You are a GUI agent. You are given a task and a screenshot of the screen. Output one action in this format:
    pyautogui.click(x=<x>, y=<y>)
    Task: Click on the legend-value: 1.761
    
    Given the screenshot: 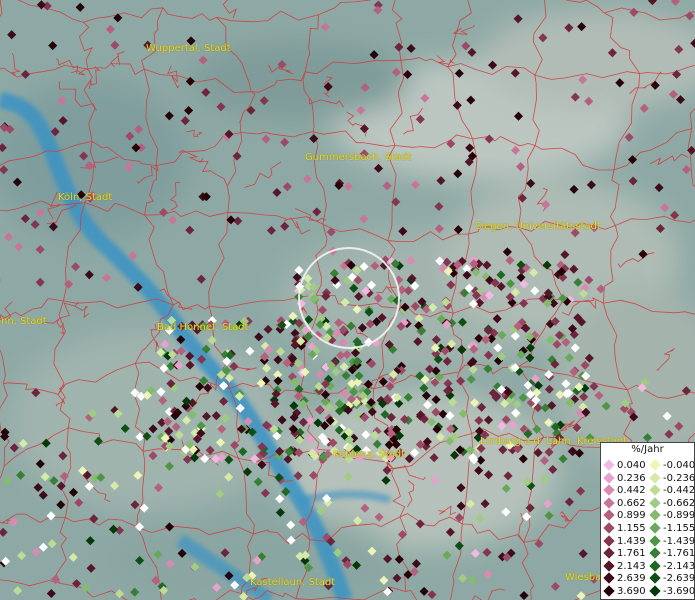 What is the action you would take?
    pyautogui.click(x=631, y=554)
    